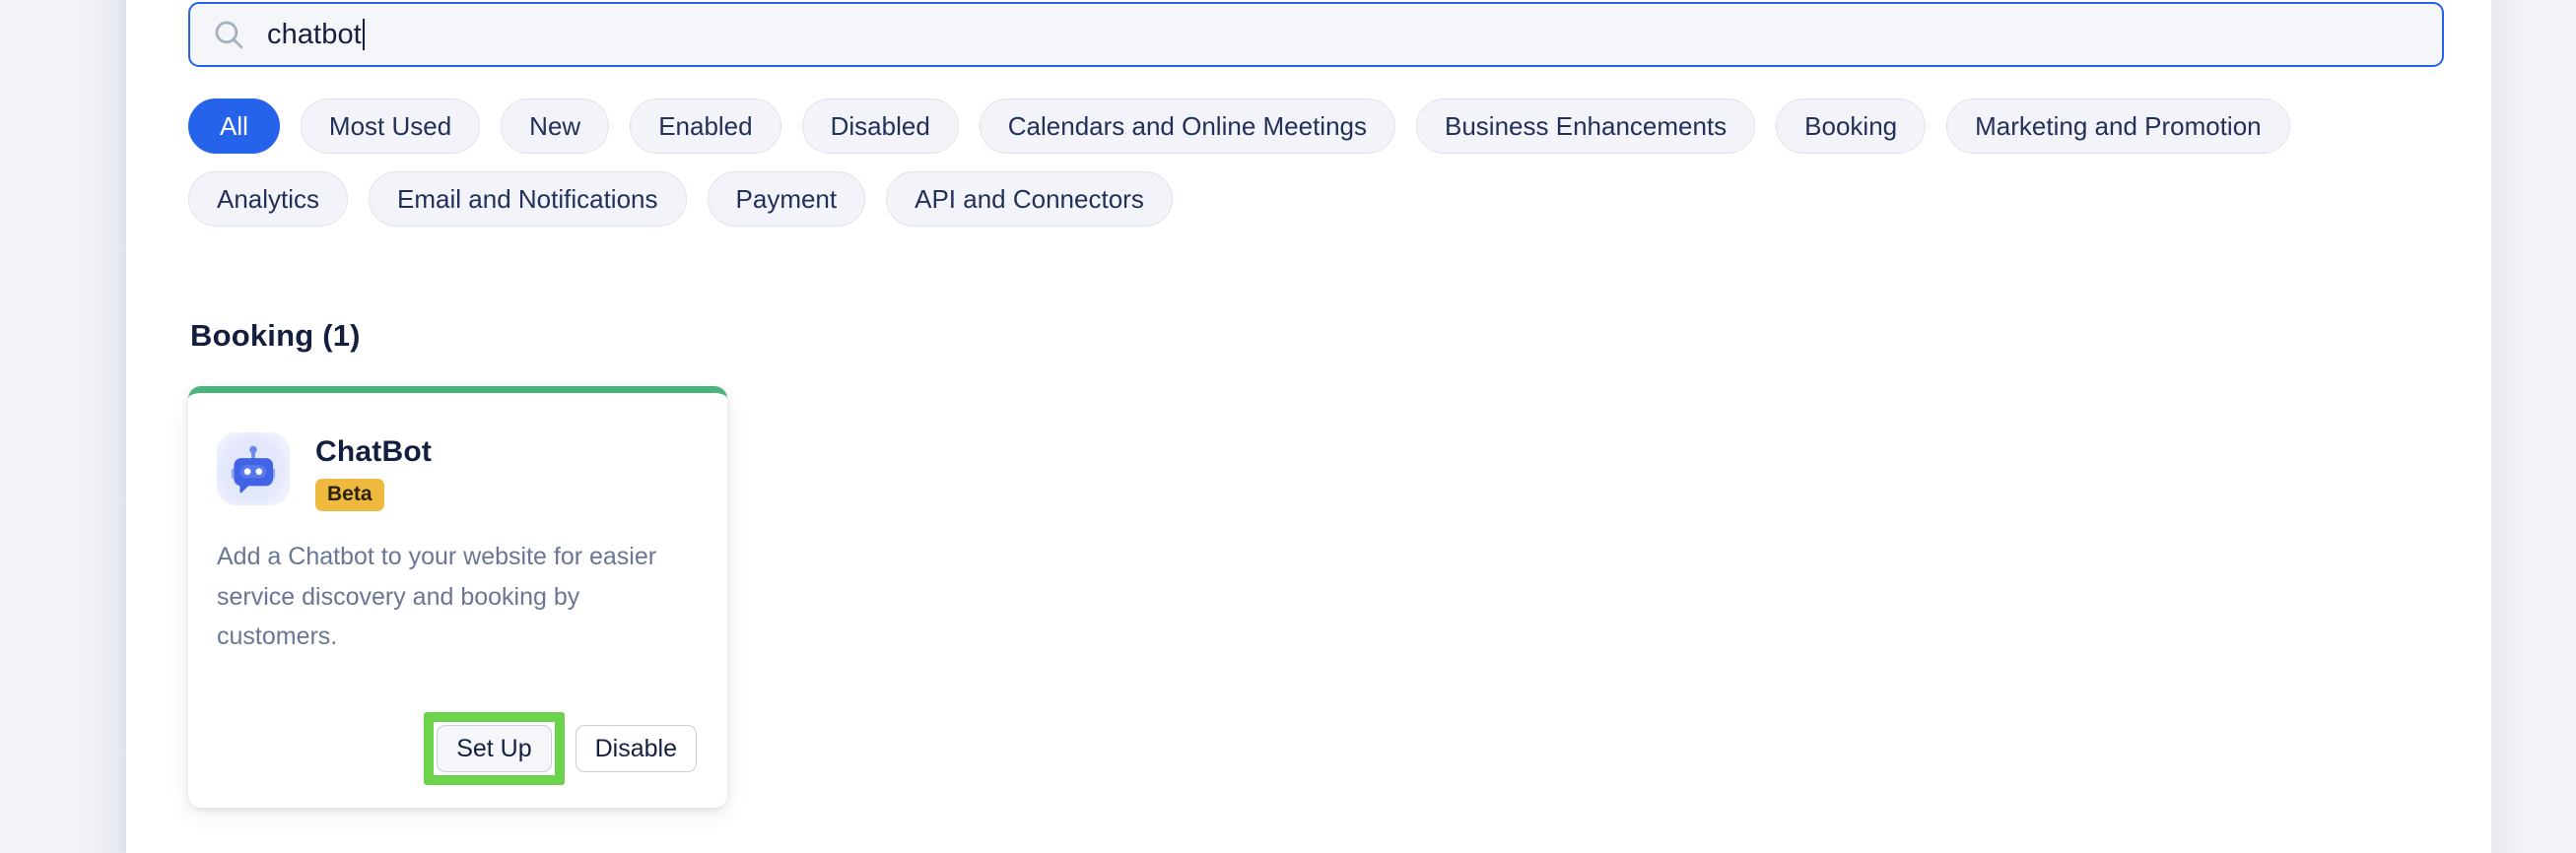 The width and height of the screenshot is (2576, 853). I want to click on filter-chip-analytics: Analytics, so click(268, 199).